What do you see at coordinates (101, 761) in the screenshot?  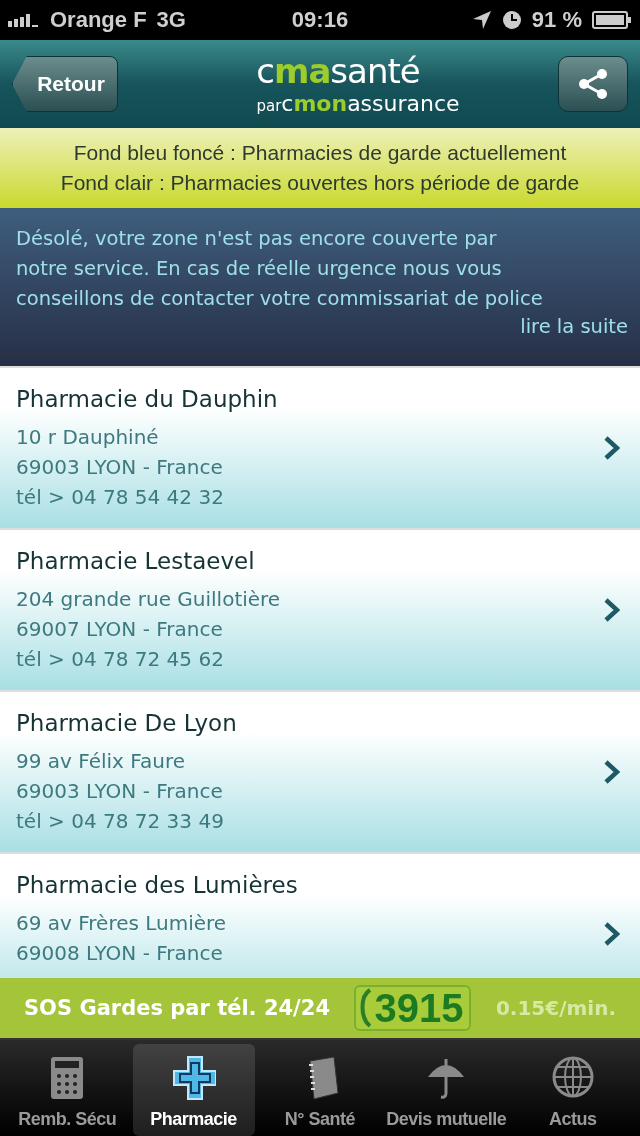 I see `pharmacy-detail: 99 av Félix Faure` at bounding box center [101, 761].